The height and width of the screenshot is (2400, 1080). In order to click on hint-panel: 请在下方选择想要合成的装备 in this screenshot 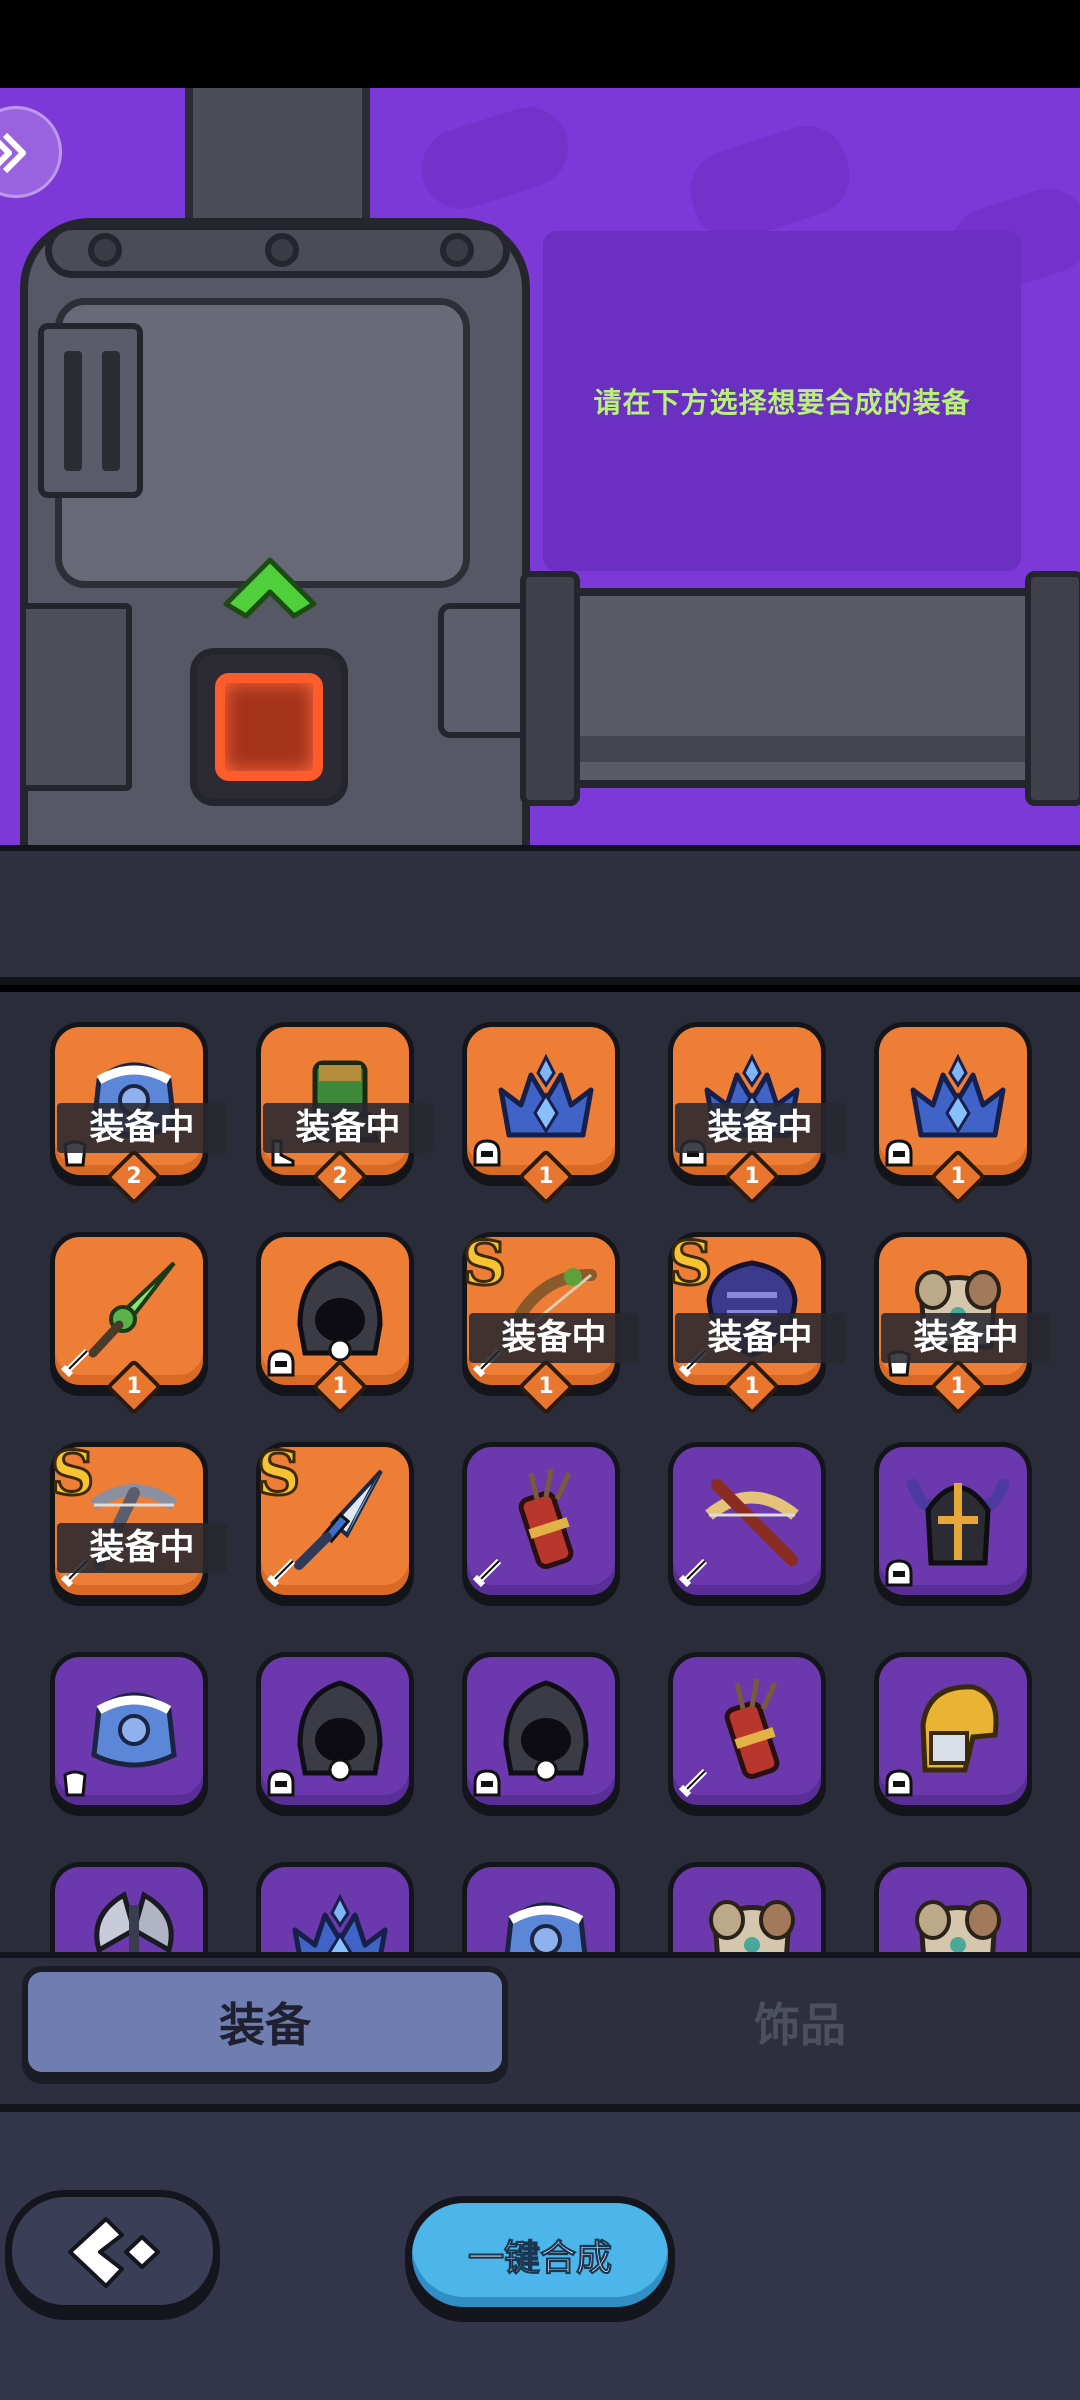, I will do `click(782, 401)`.